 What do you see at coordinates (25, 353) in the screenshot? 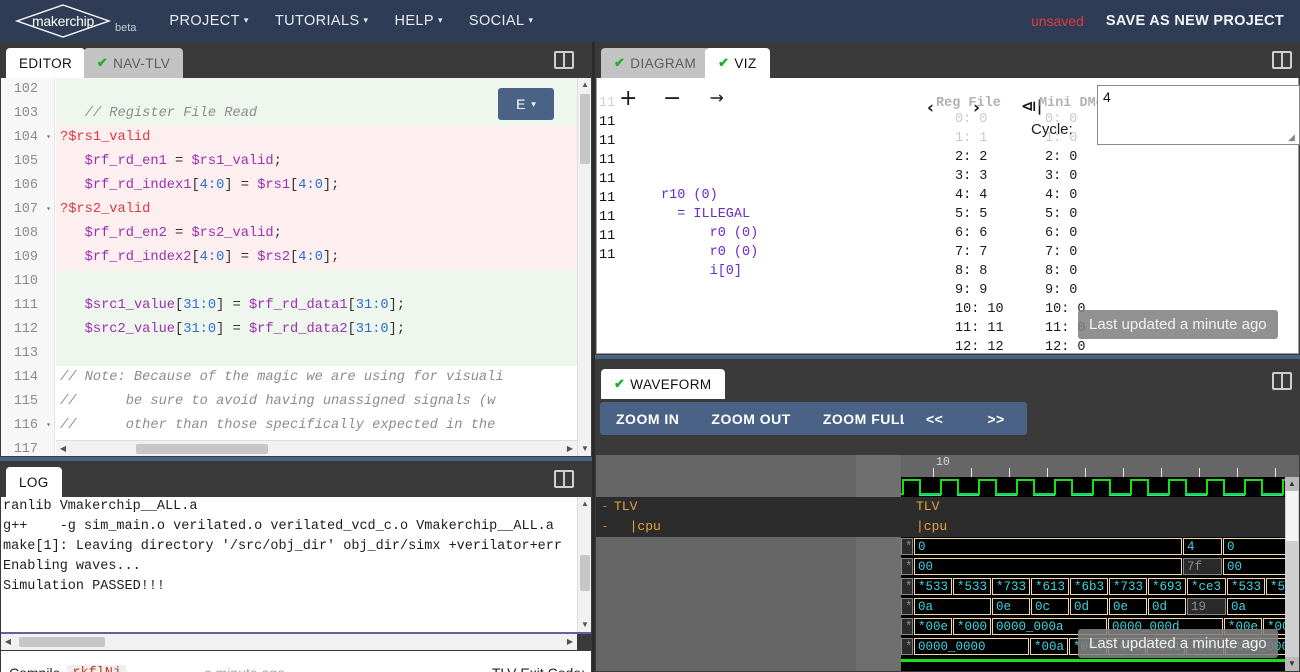
I see `line-number: 113` at bounding box center [25, 353].